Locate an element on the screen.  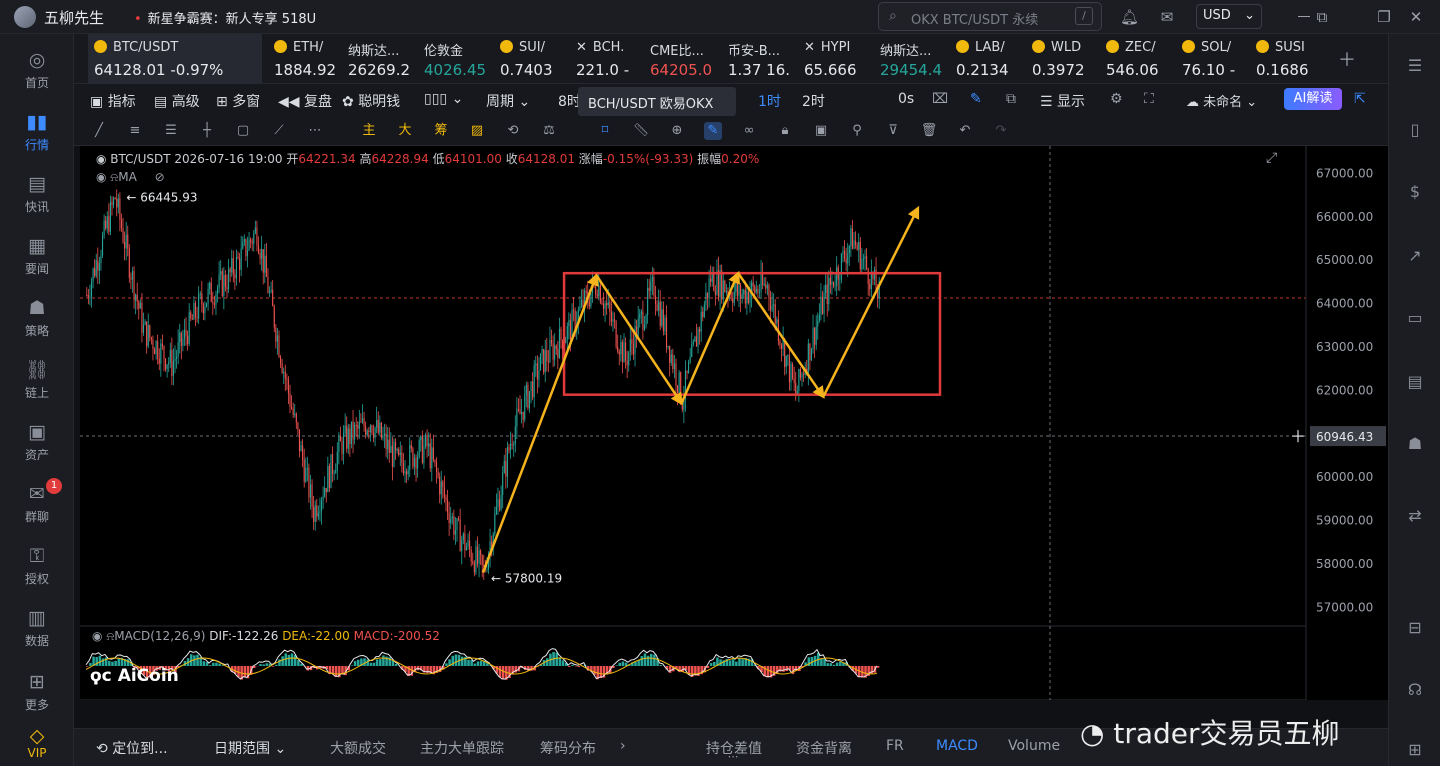
layout-name-select: ☁ 未命名 ⌄ is located at coordinates (1221, 100).